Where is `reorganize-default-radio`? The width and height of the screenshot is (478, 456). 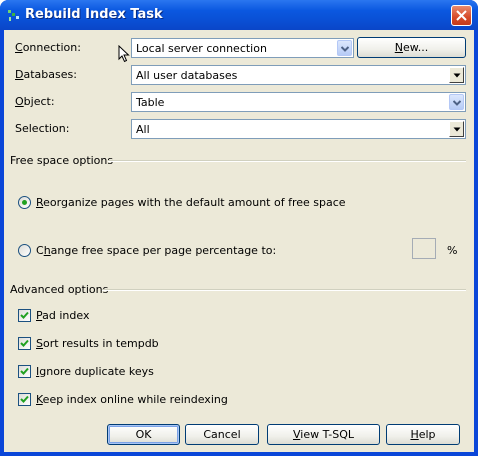 reorganize-default-radio is located at coordinates (24, 202).